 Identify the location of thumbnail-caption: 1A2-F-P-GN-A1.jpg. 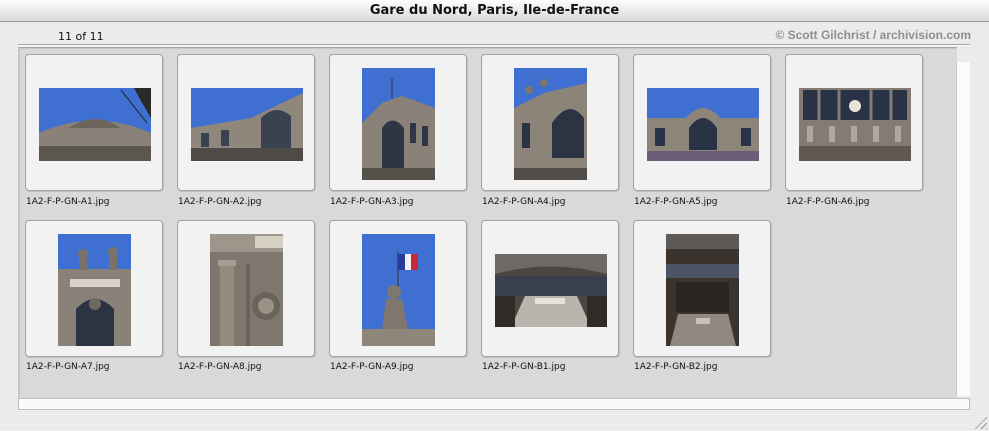
(68, 202).